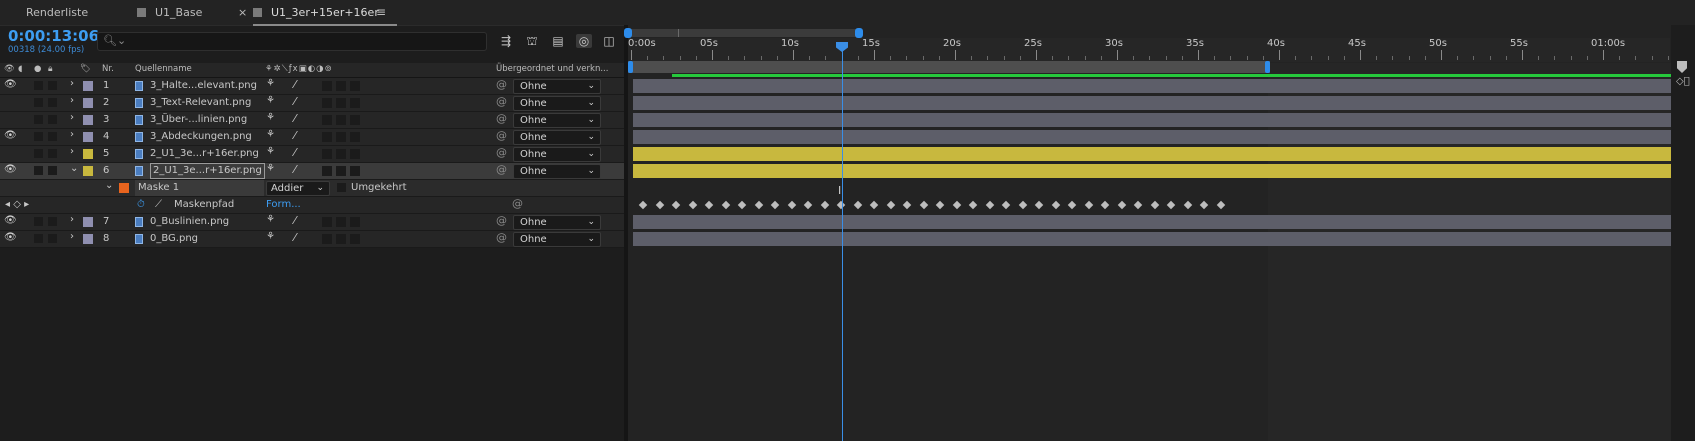  What do you see at coordinates (174, 239) in the screenshot?
I see `layer-source-name: 0_BG.png` at bounding box center [174, 239].